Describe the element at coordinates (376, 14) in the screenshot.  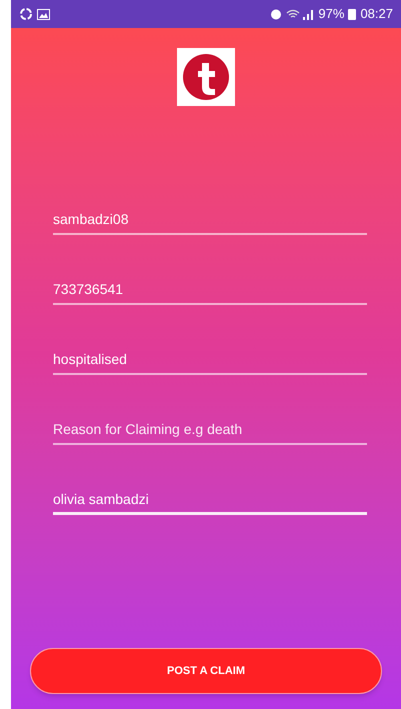
I see `clock-time: 08:27` at that location.